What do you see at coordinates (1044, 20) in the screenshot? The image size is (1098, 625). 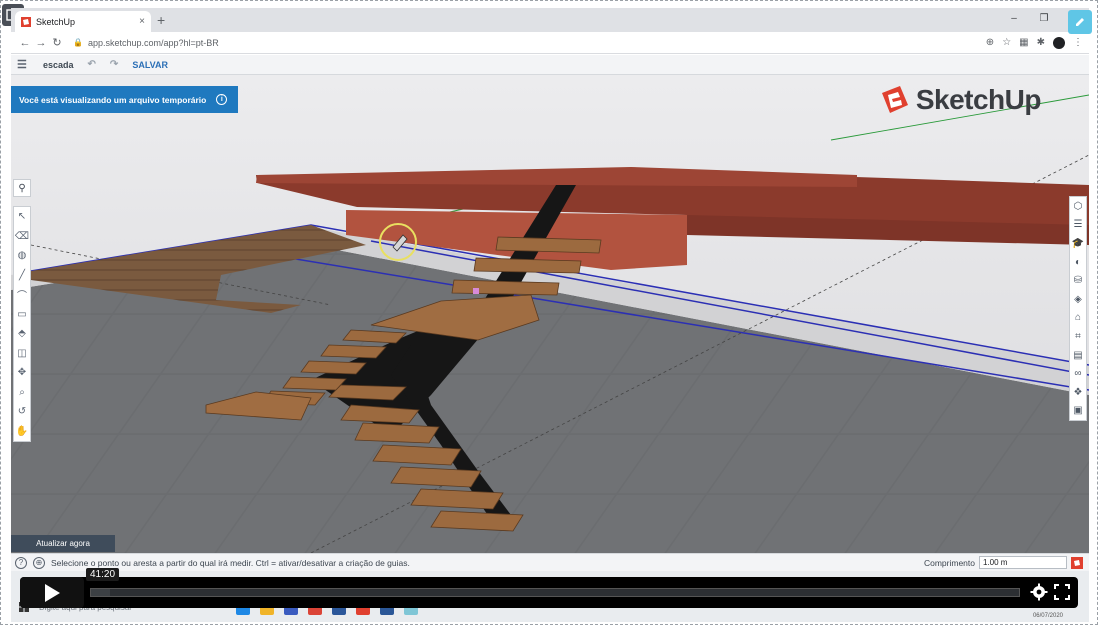 I see `maximize-button: ❐` at bounding box center [1044, 20].